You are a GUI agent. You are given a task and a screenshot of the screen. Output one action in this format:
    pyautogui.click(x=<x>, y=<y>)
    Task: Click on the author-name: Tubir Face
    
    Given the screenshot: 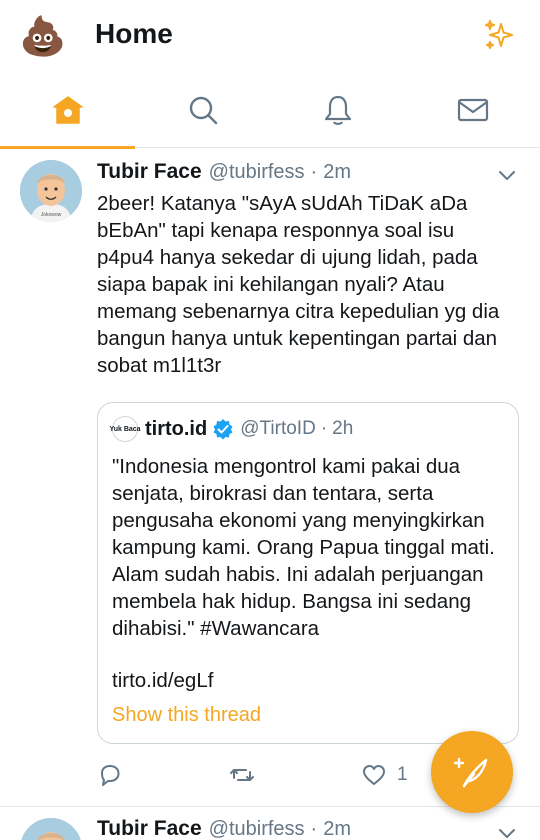 What is the action you would take?
    pyautogui.click(x=149, y=828)
    